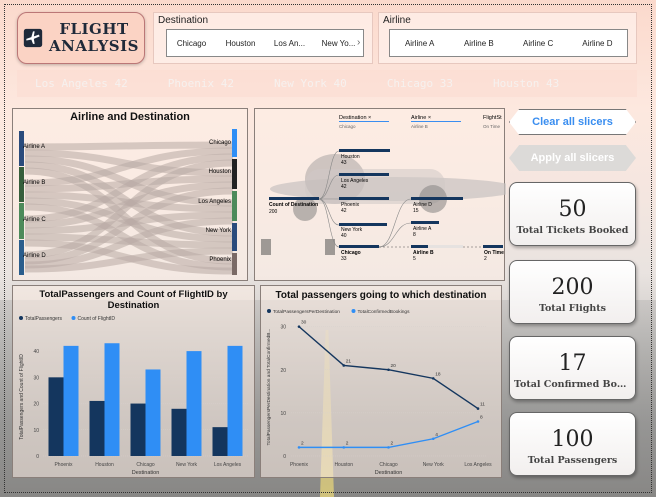  What do you see at coordinates (414, 259) in the screenshot?
I see `decomp-airline-value: 5` at bounding box center [414, 259].